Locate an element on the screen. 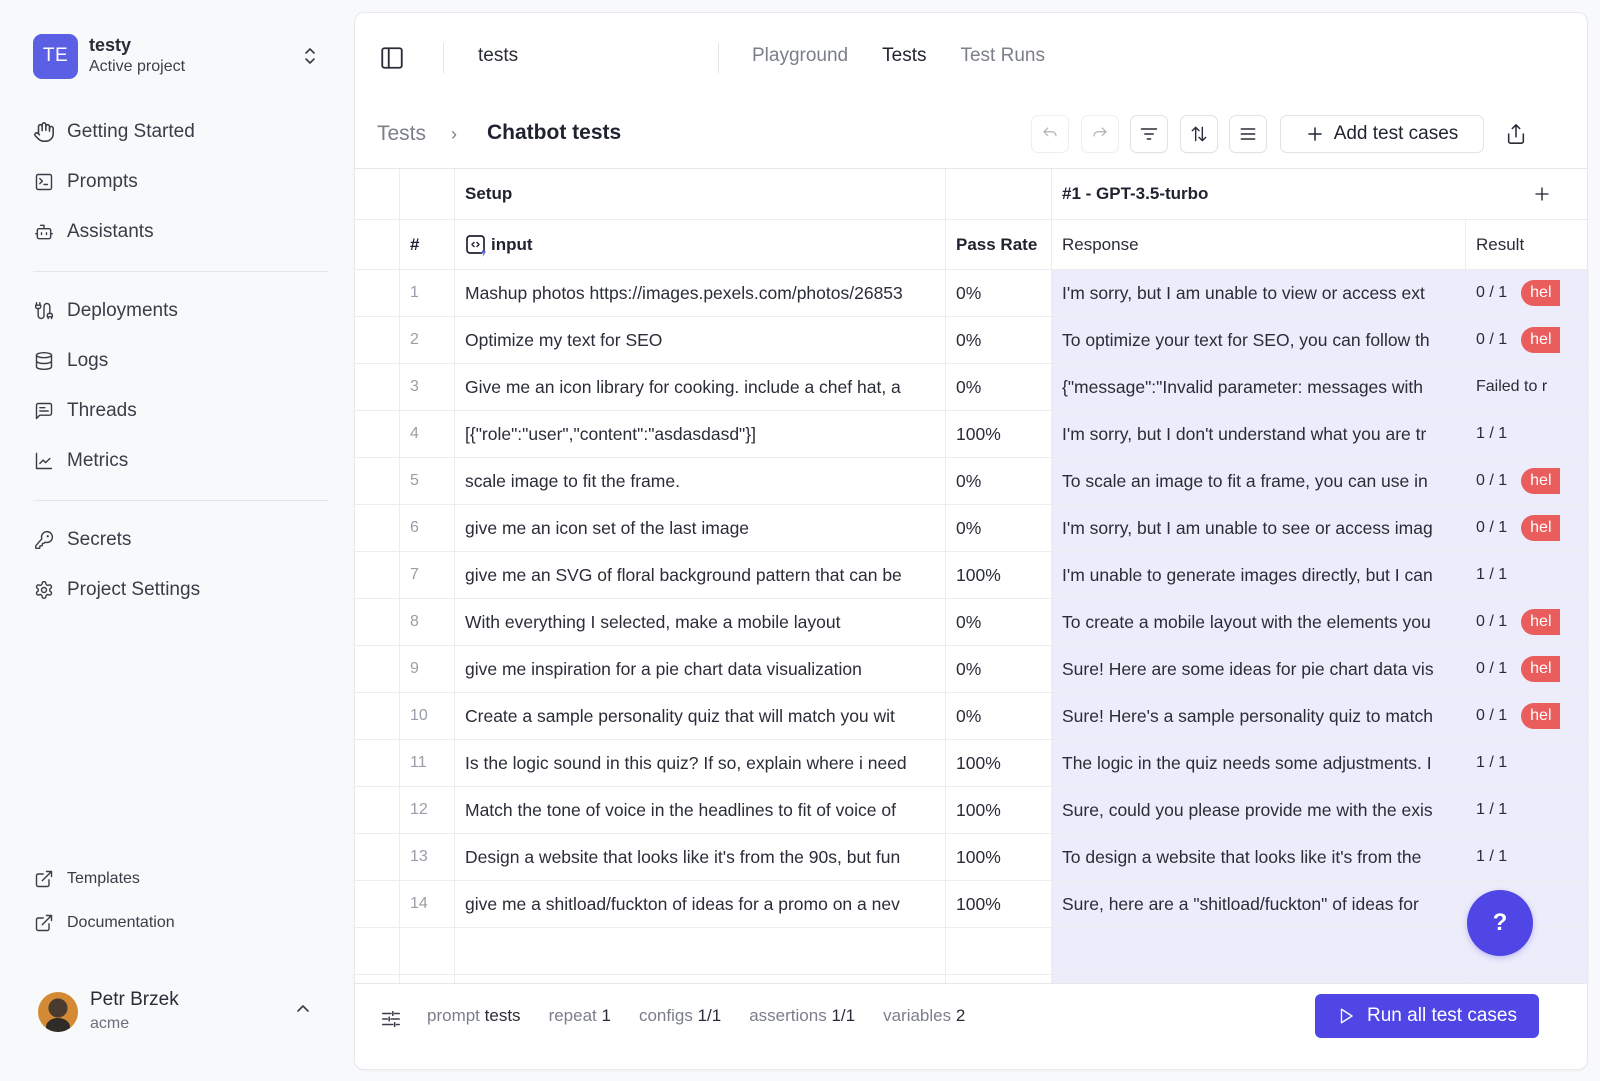 The width and height of the screenshot is (1600, 1081). add-test-cases-button: Add test cases is located at coordinates (1382, 134).